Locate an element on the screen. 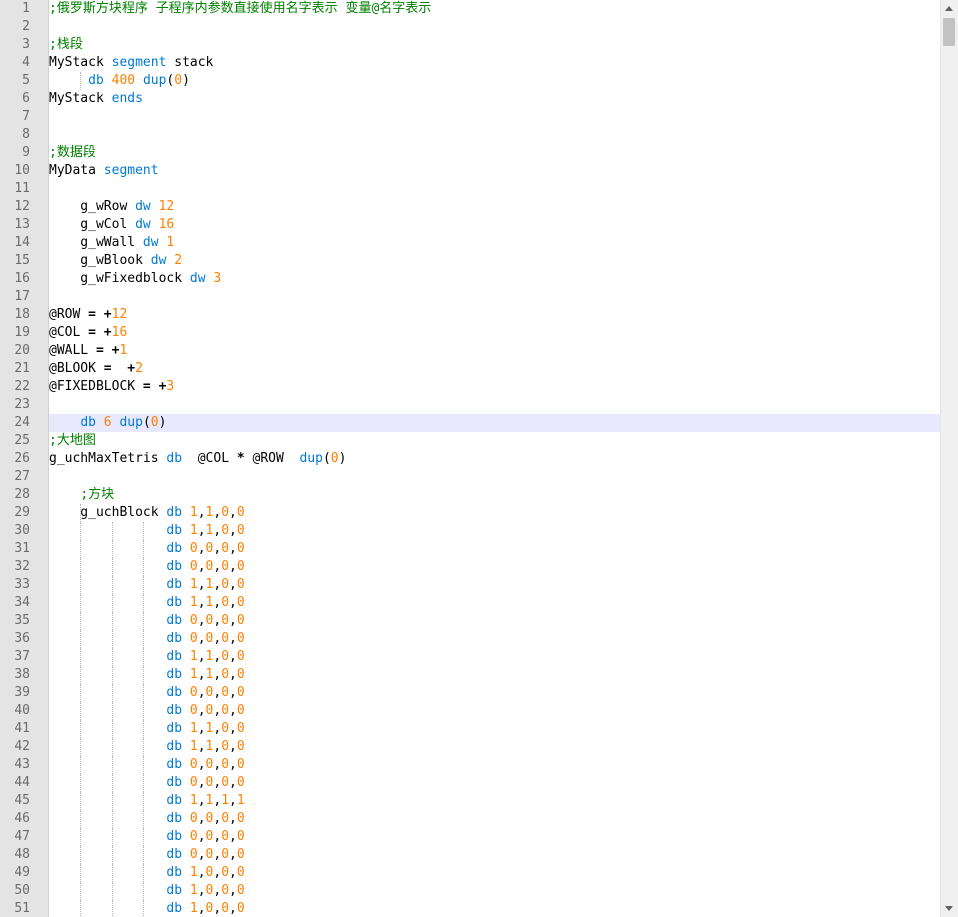 The width and height of the screenshot is (958, 917). code-line: 2 is located at coordinates (470, 27).